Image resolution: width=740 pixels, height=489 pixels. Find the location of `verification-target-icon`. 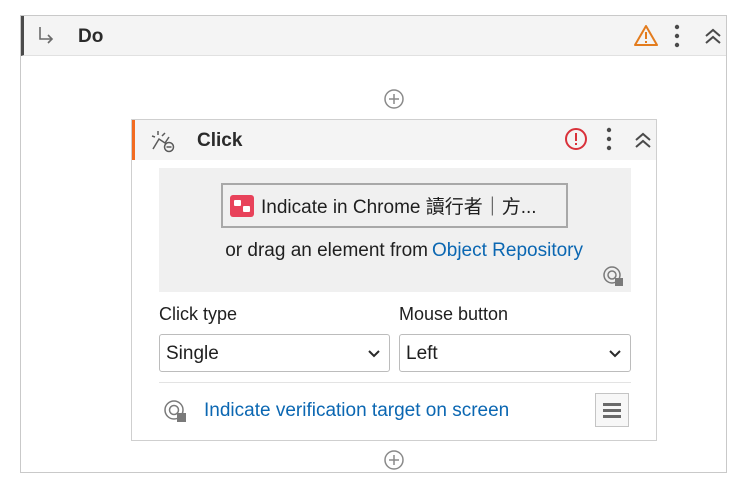

verification-target-icon is located at coordinates (175, 411).